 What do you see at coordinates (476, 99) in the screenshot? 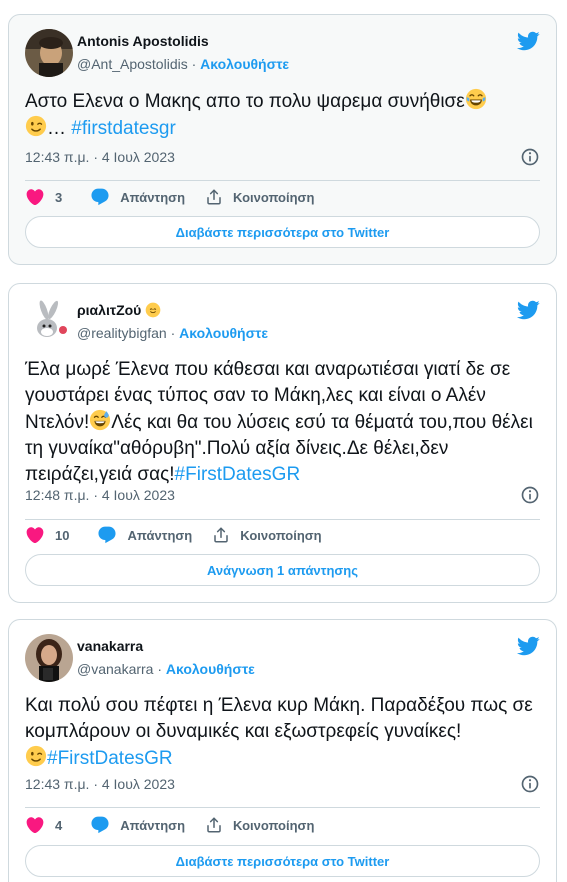
I see `laughing-tears-emoji` at bounding box center [476, 99].